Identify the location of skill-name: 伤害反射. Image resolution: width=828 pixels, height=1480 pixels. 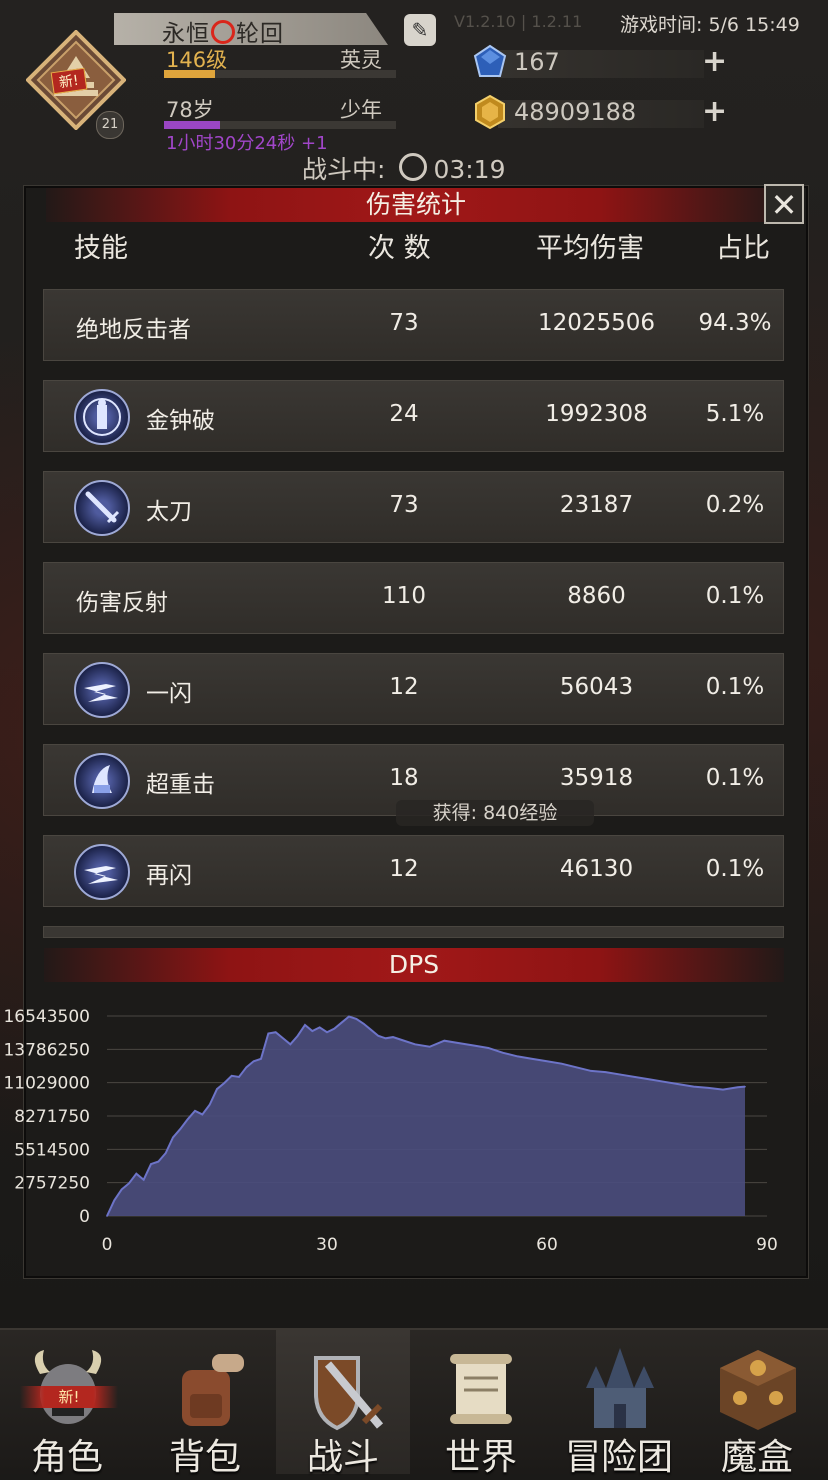
(122, 603).